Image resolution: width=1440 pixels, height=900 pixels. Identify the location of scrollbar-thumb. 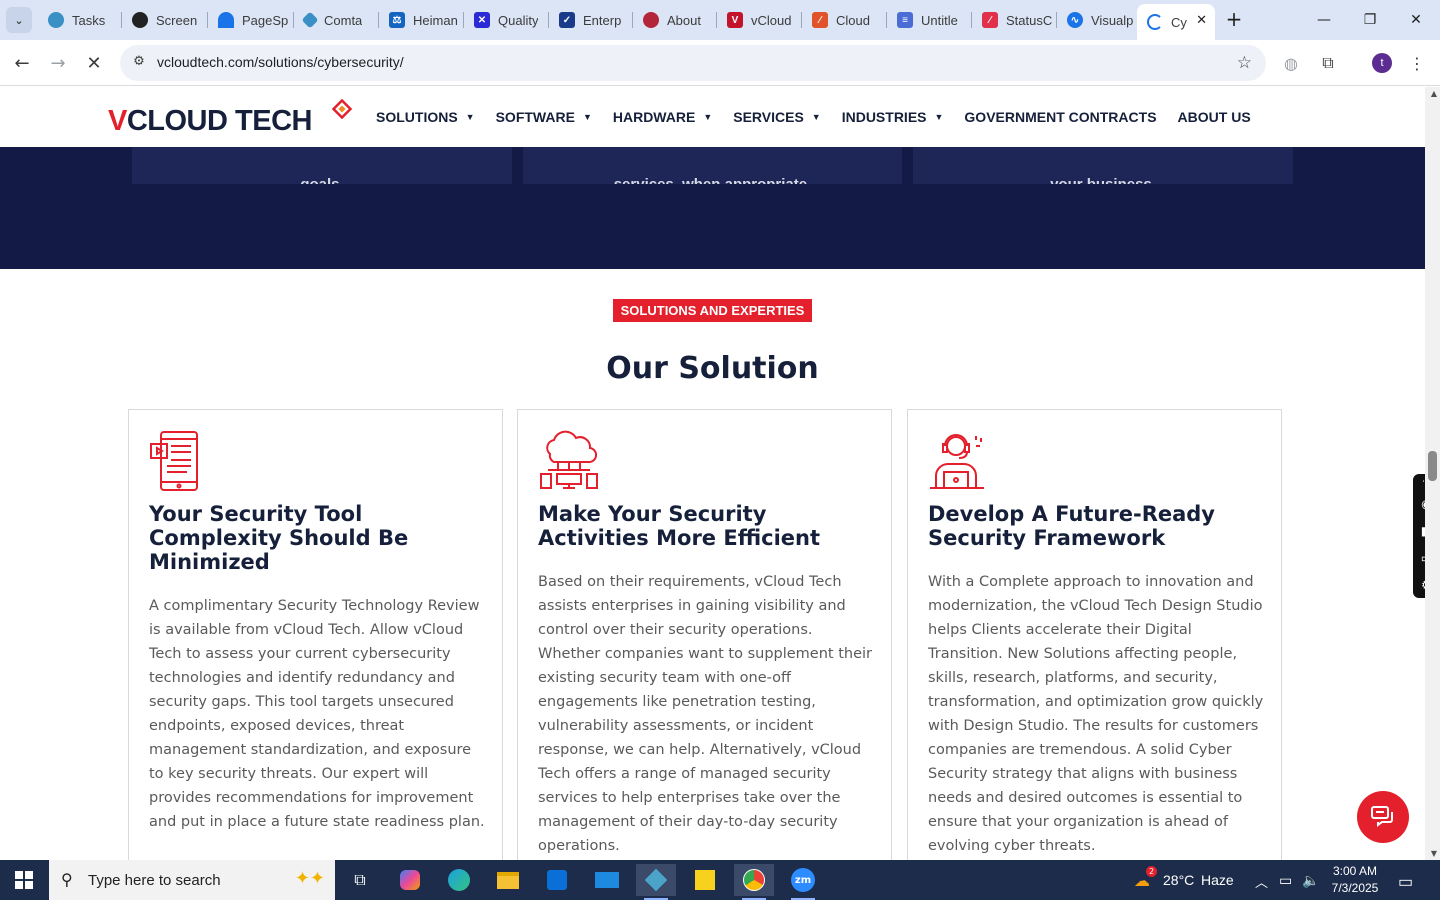
(1432, 466).